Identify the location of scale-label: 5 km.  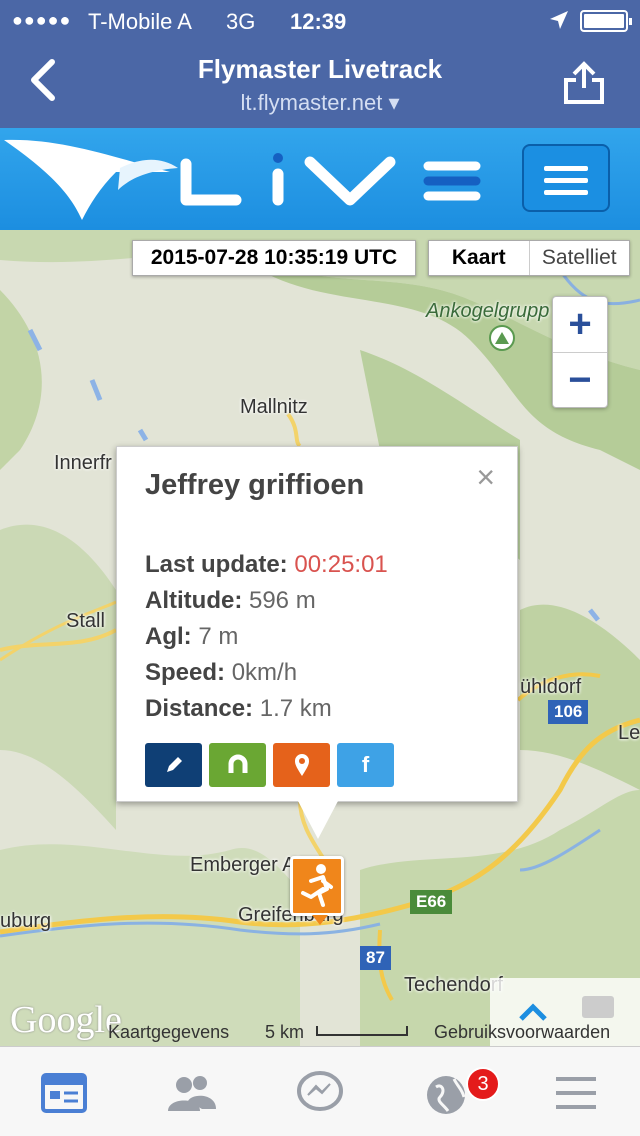
(285, 1032).